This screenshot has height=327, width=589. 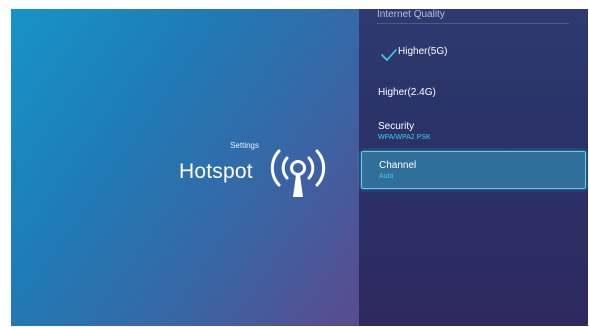 I want to click on channel-value: Auto, so click(x=386, y=176).